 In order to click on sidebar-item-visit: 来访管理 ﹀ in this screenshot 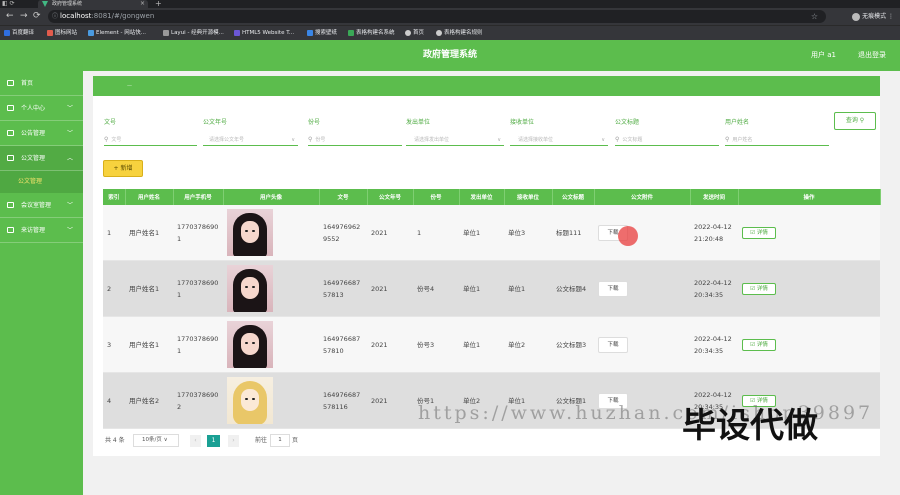, I will do `click(41, 230)`.